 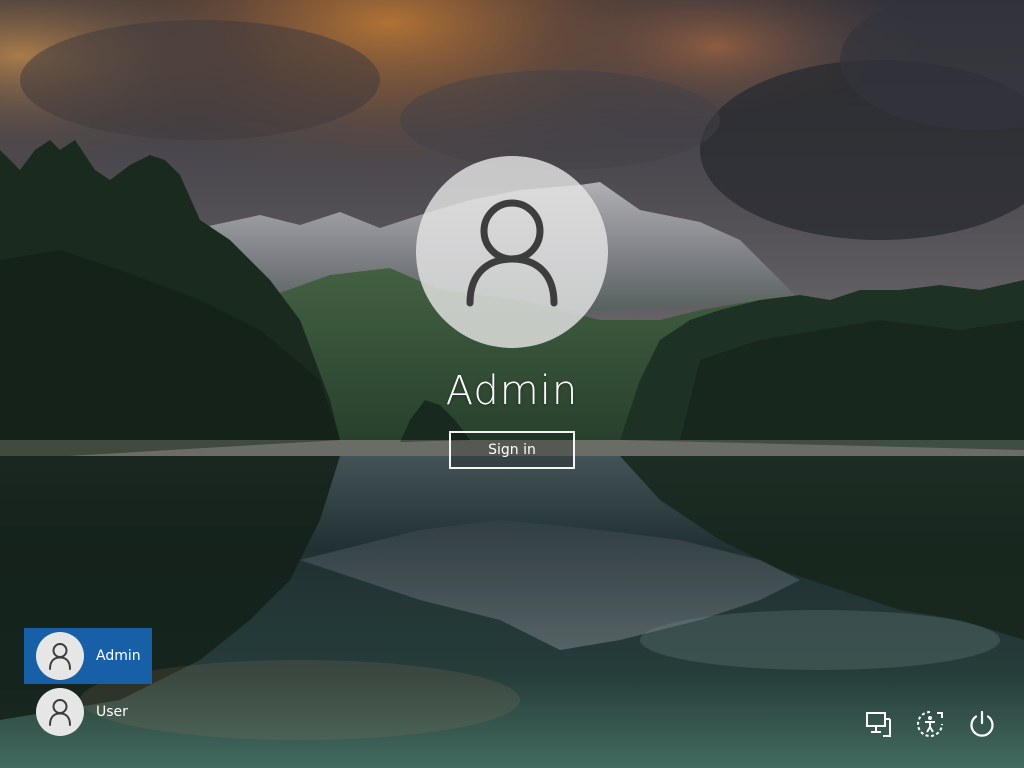 What do you see at coordinates (512, 391) in the screenshot?
I see `current-user-name: Admin` at bounding box center [512, 391].